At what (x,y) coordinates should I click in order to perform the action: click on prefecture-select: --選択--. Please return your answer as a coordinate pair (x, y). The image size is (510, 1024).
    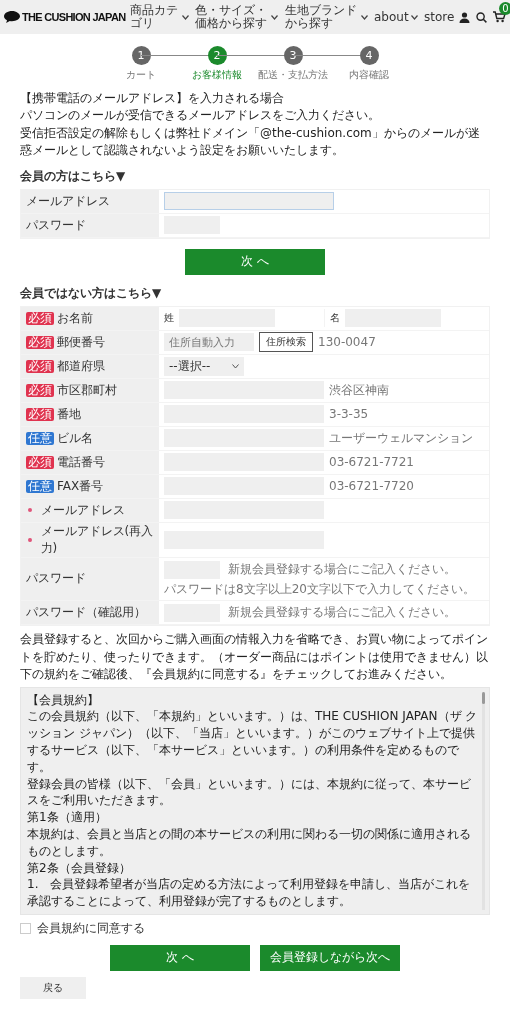
    Looking at the image, I should click on (204, 366).